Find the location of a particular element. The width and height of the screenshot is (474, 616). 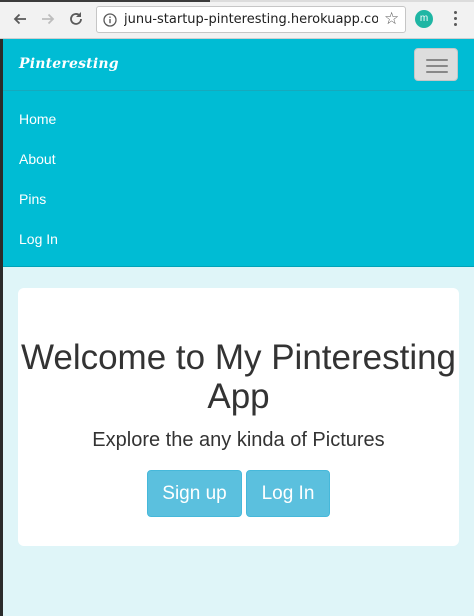

page-subtitle: Explore the any kinda of Pictures is located at coordinates (238, 440).